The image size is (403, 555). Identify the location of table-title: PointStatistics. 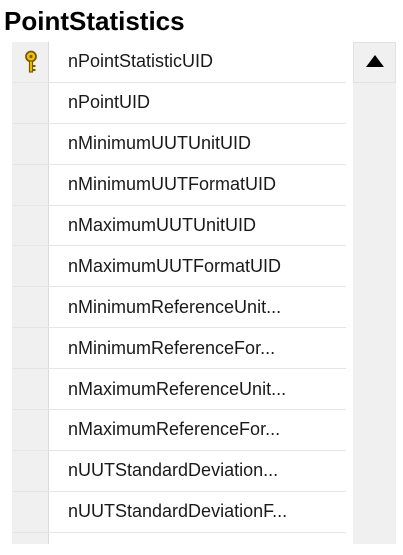
(94, 21).